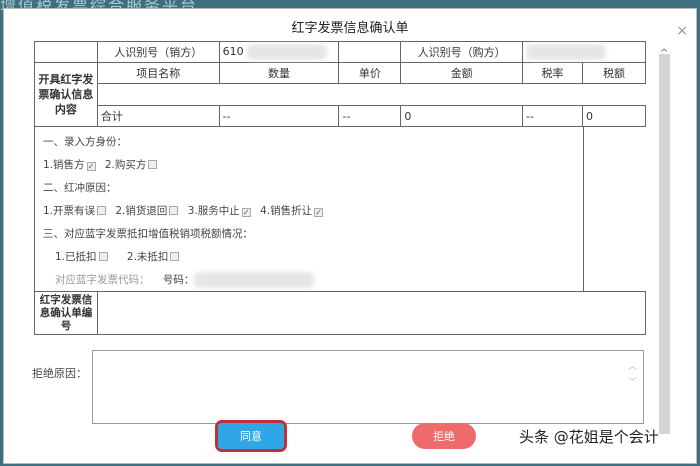  What do you see at coordinates (80, 188) in the screenshot?
I see `reason-heading: 二、红冲原因：` at bounding box center [80, 188].